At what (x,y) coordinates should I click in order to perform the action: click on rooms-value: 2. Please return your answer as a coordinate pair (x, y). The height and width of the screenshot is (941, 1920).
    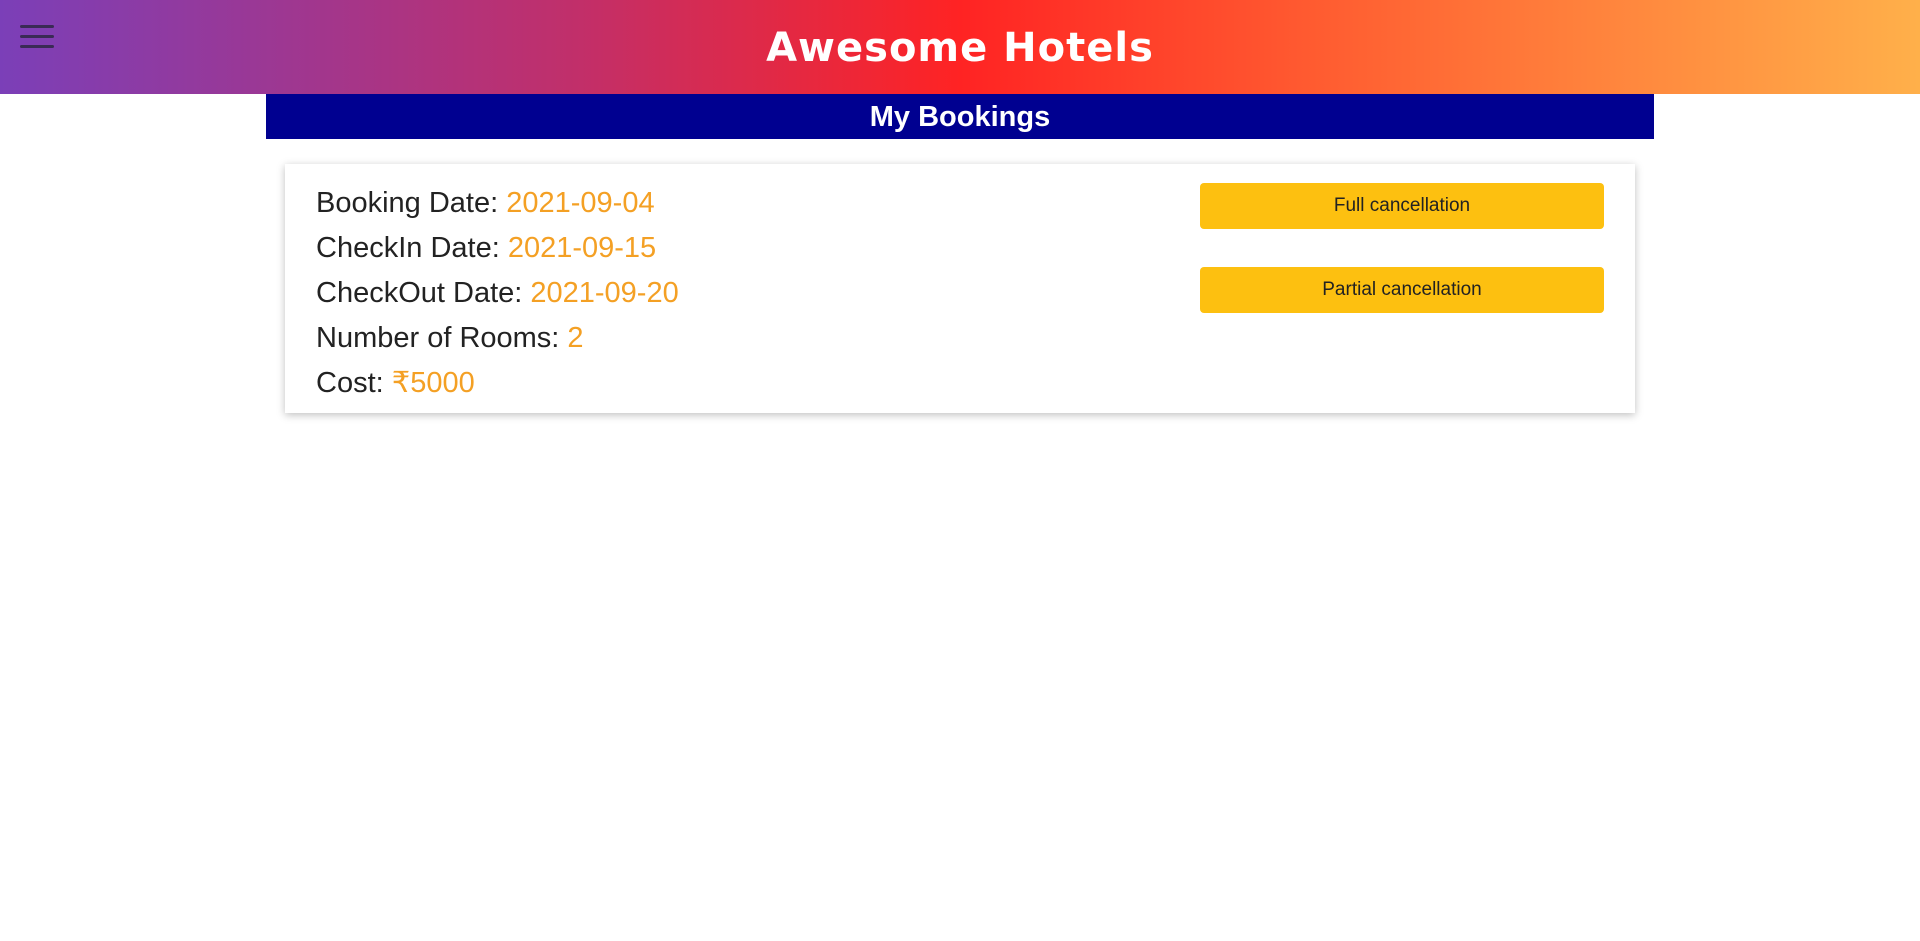
    Looking at the image, I should click on (575, 338).